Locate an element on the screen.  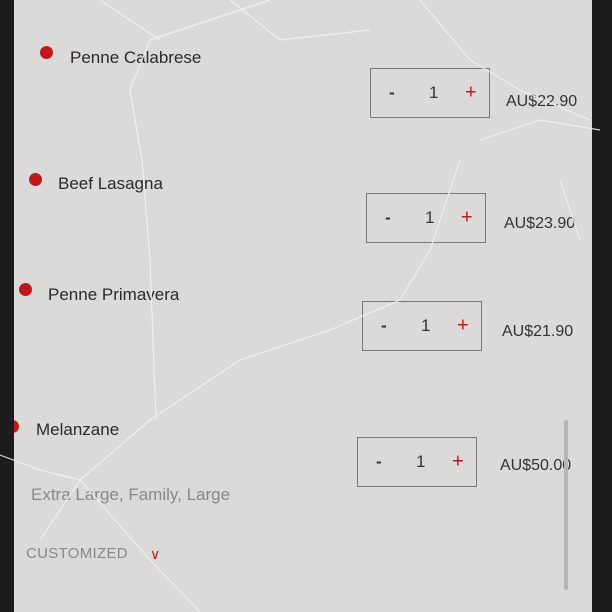
item-name: Penne Calabrese is located at coordinates (136, 57).